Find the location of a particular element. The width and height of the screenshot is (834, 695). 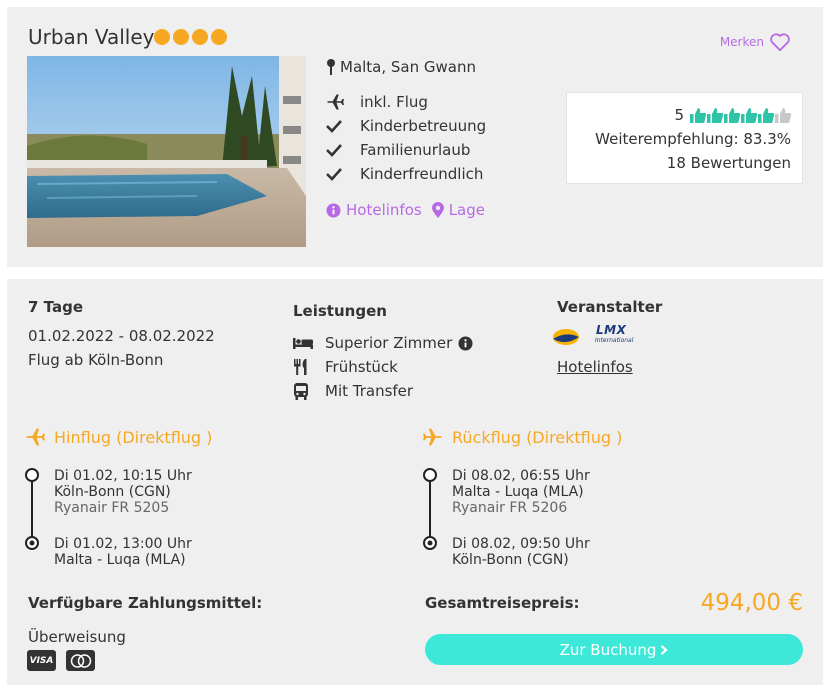

trip-departure: Flug ab Köln-Bonn is located at coordinates (96, 360).